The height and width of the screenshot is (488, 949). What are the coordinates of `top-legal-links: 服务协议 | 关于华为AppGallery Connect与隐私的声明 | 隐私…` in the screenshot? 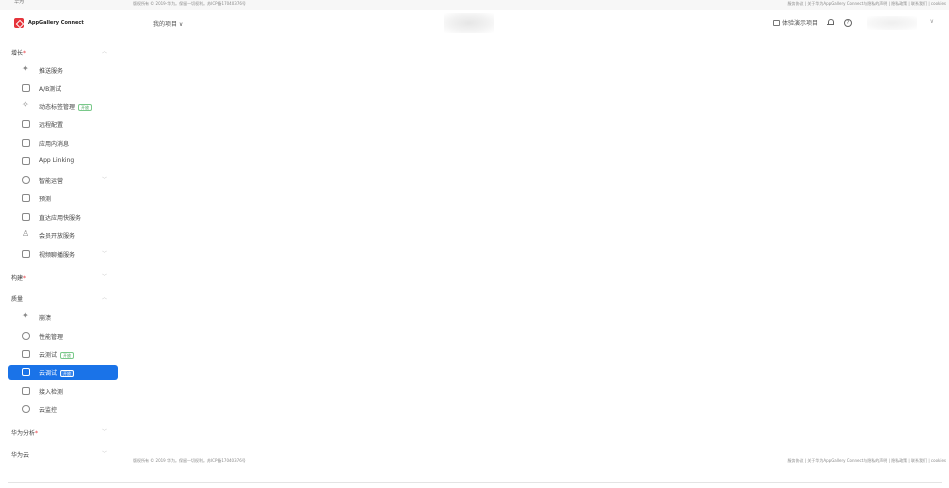 It's located at (867, 4).